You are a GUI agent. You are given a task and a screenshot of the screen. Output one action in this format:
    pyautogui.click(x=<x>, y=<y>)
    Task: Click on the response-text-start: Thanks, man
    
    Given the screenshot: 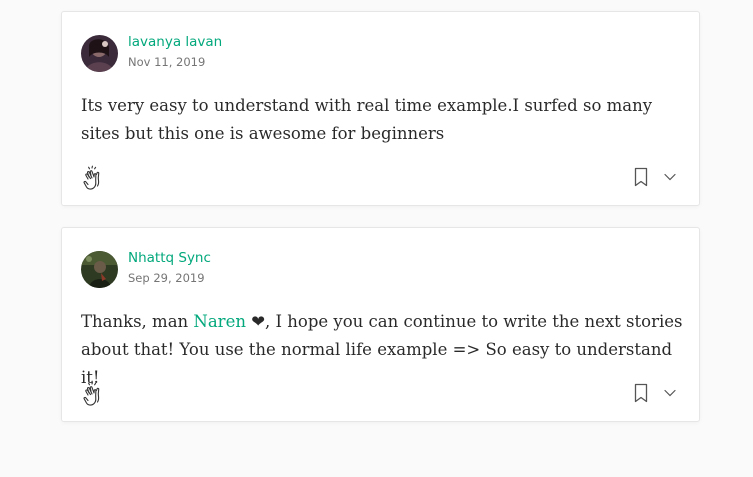 What is the action you would take?
    pyautogui.click(x=137, y=321)
    